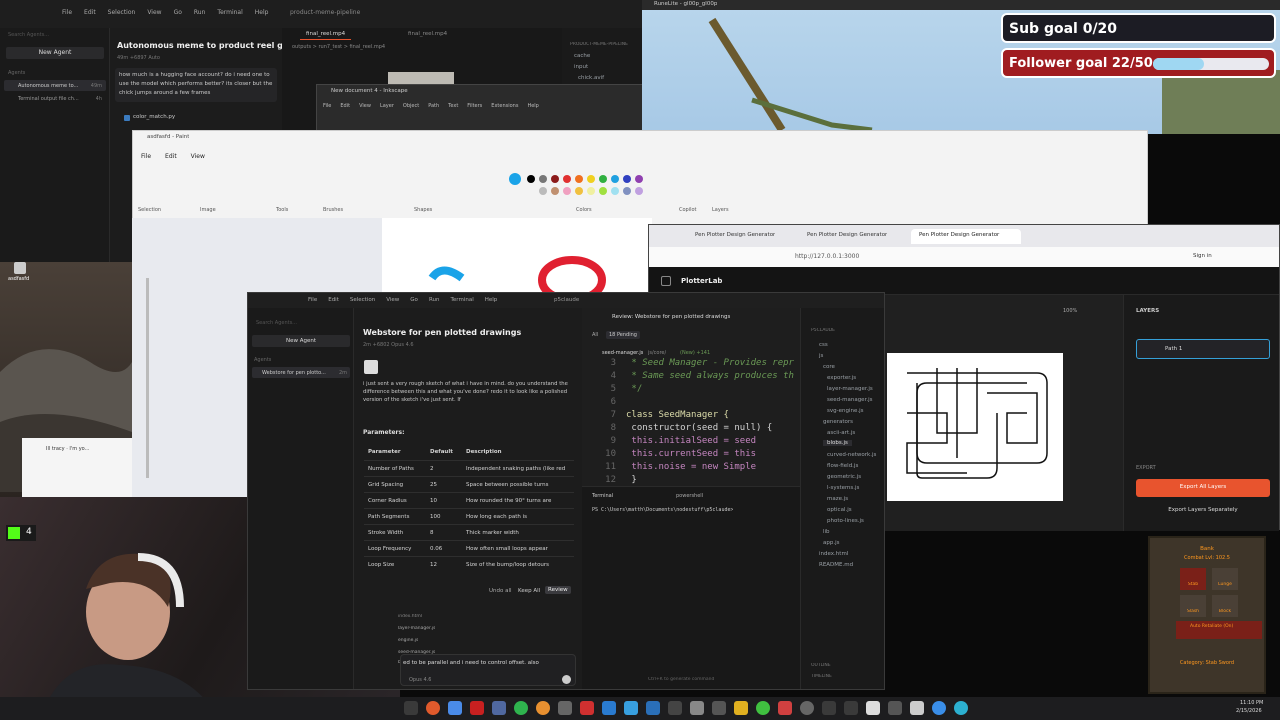 Image resolution: width=1280 pixels, height=720 pixels. Describe the element at coordinates (850, 389) in the screenshot. I see `tree-file: layer-manager.js` at that location.